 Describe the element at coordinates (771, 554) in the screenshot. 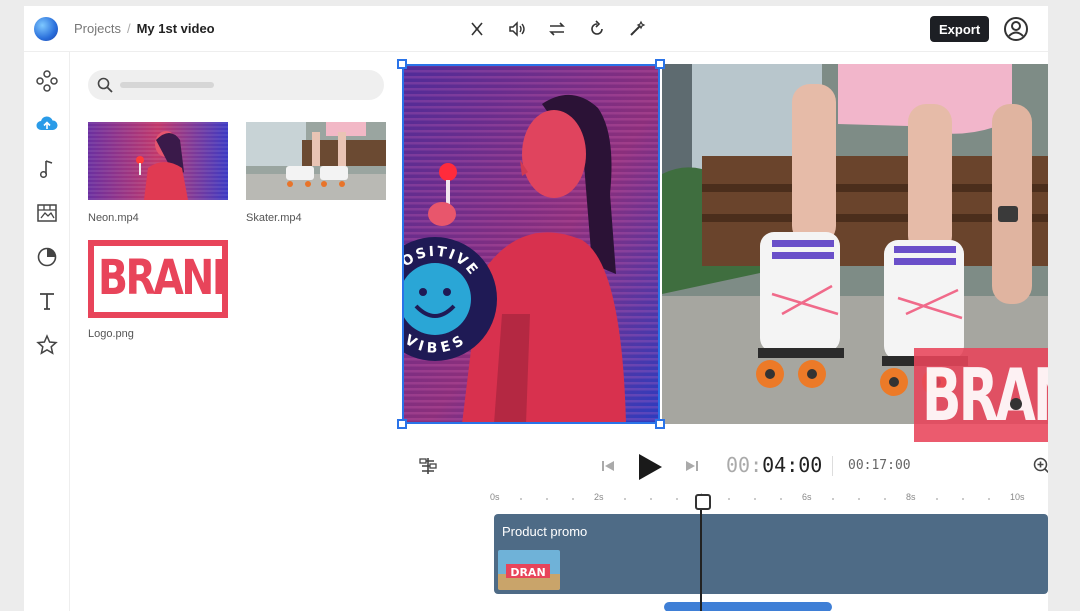

I see `video-track: Product promo DRAN` at that location.